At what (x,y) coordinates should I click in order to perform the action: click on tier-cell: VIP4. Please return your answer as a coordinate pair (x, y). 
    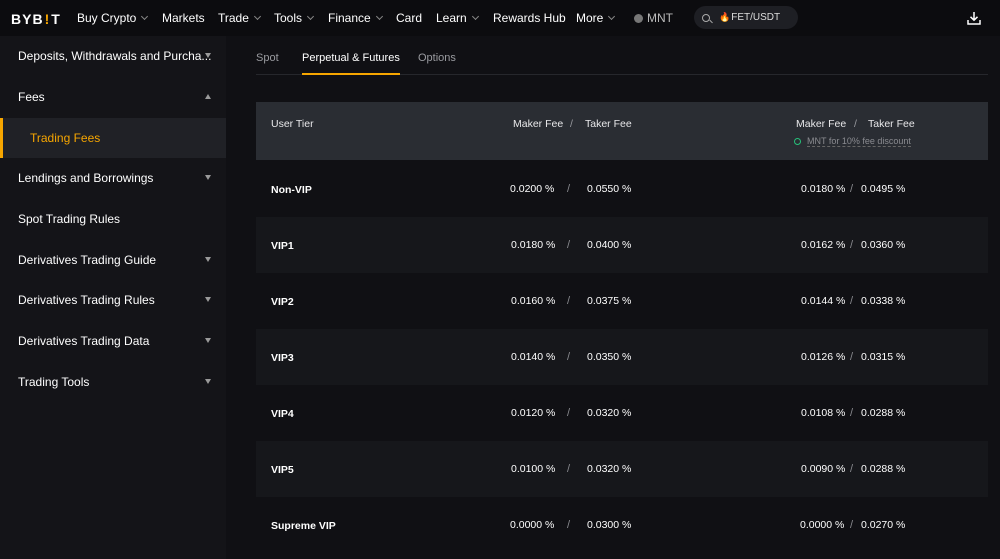
    Looking at the image, I should click on (282, 414).